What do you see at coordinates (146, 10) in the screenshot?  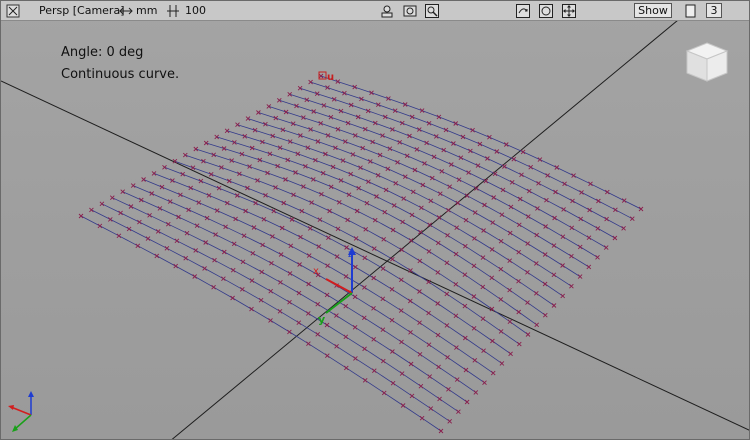 I see `unit-label: mm` at bounding box center [146, 10].